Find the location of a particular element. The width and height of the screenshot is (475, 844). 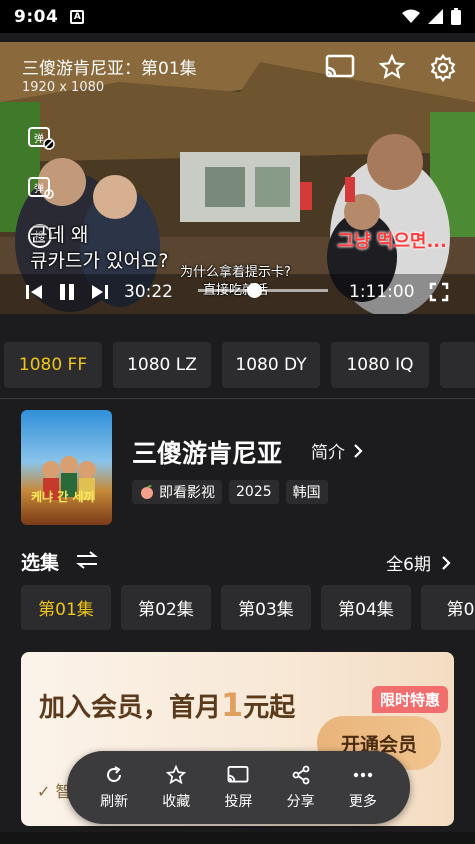

show-title: 三傻游肯尼亚 is located at coordinates (207, 453).